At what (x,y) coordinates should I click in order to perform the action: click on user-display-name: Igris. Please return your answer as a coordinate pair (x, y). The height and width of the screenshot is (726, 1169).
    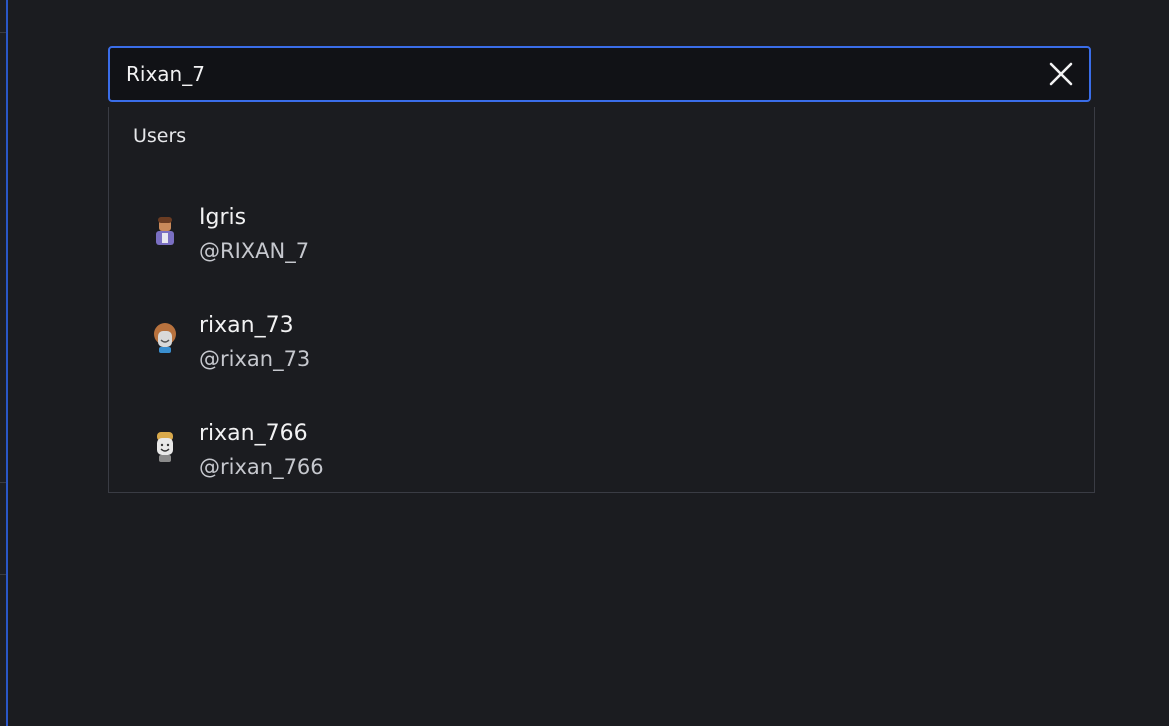
    Looking at the image, I should click on (223, 217).